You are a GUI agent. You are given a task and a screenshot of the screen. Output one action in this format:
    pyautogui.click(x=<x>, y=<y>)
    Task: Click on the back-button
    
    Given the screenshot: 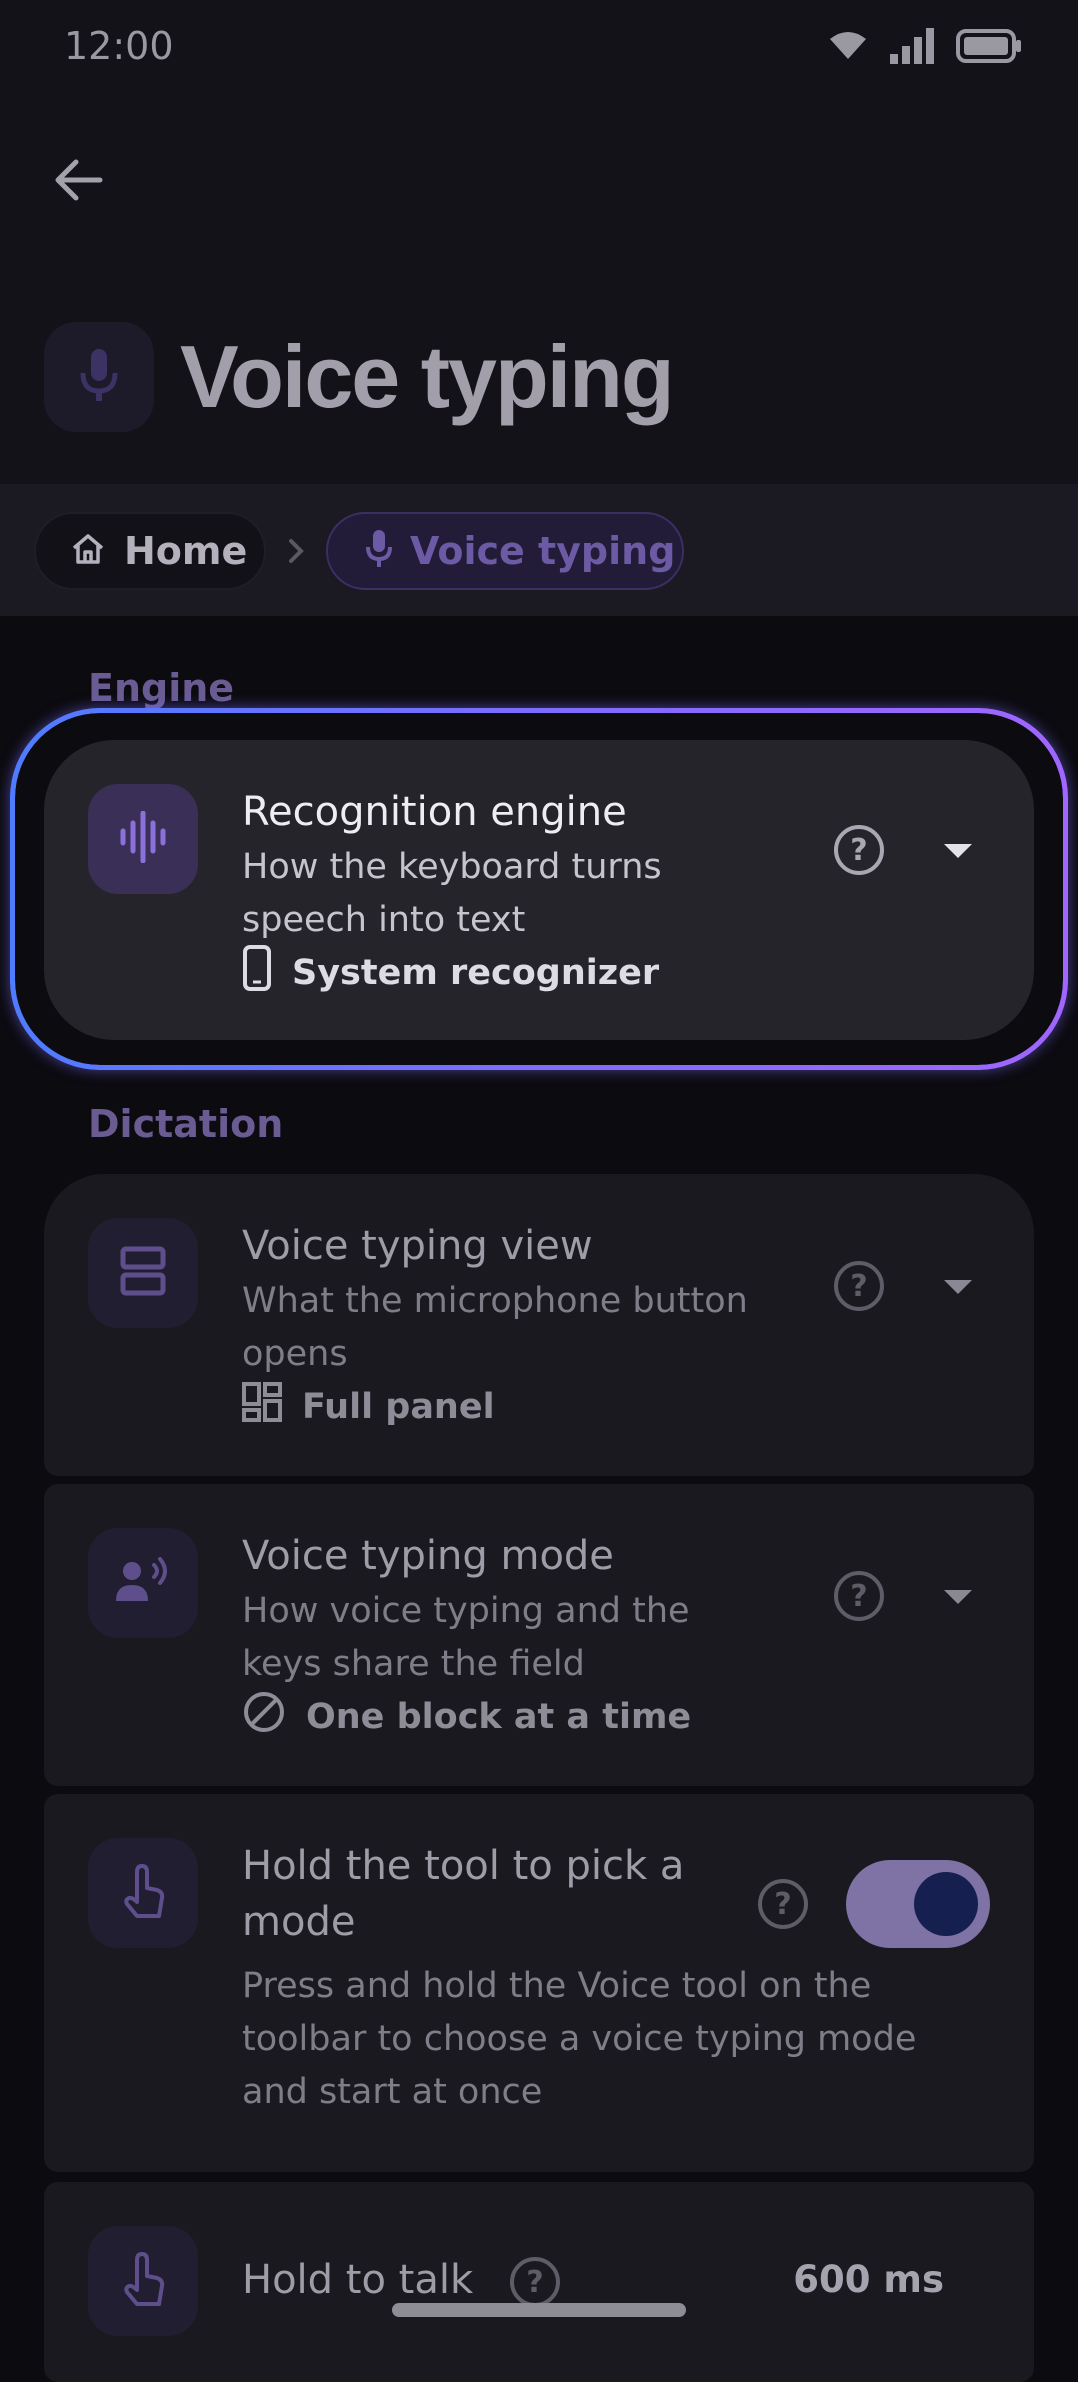 What is the action you would take?
    pyautogui.click(x=78, y=182)
    